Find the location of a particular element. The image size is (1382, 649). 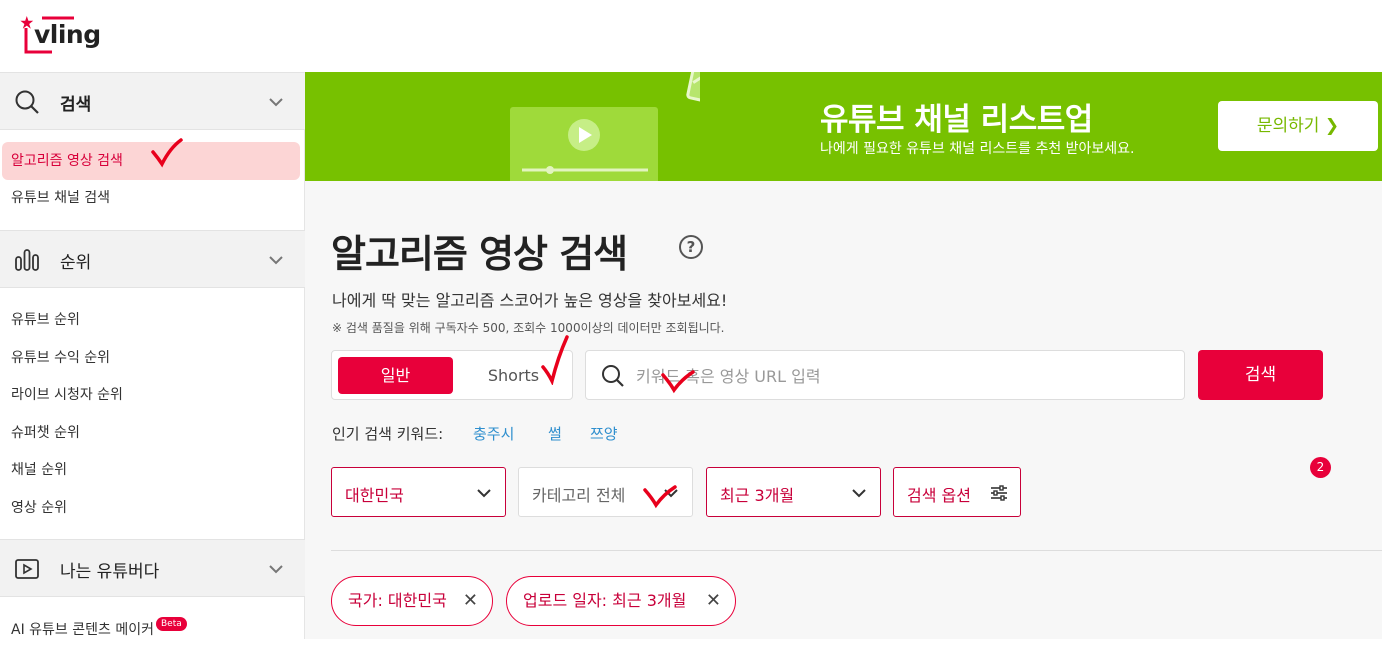

top-bar: vling is located at coordinates (691, 36).